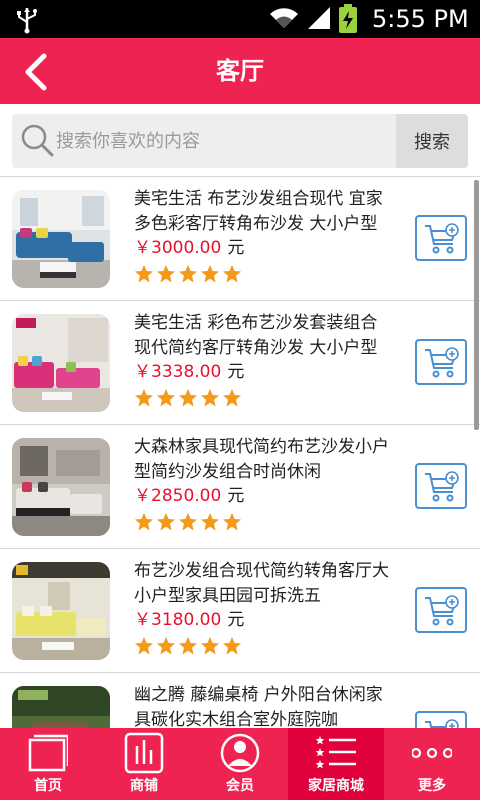 This screenshot has height=800, width=480. What do you see at coordinates (336, 786) in the screenshot?
I see `nav-label: 家居商城` at bounding box center [336, 786].